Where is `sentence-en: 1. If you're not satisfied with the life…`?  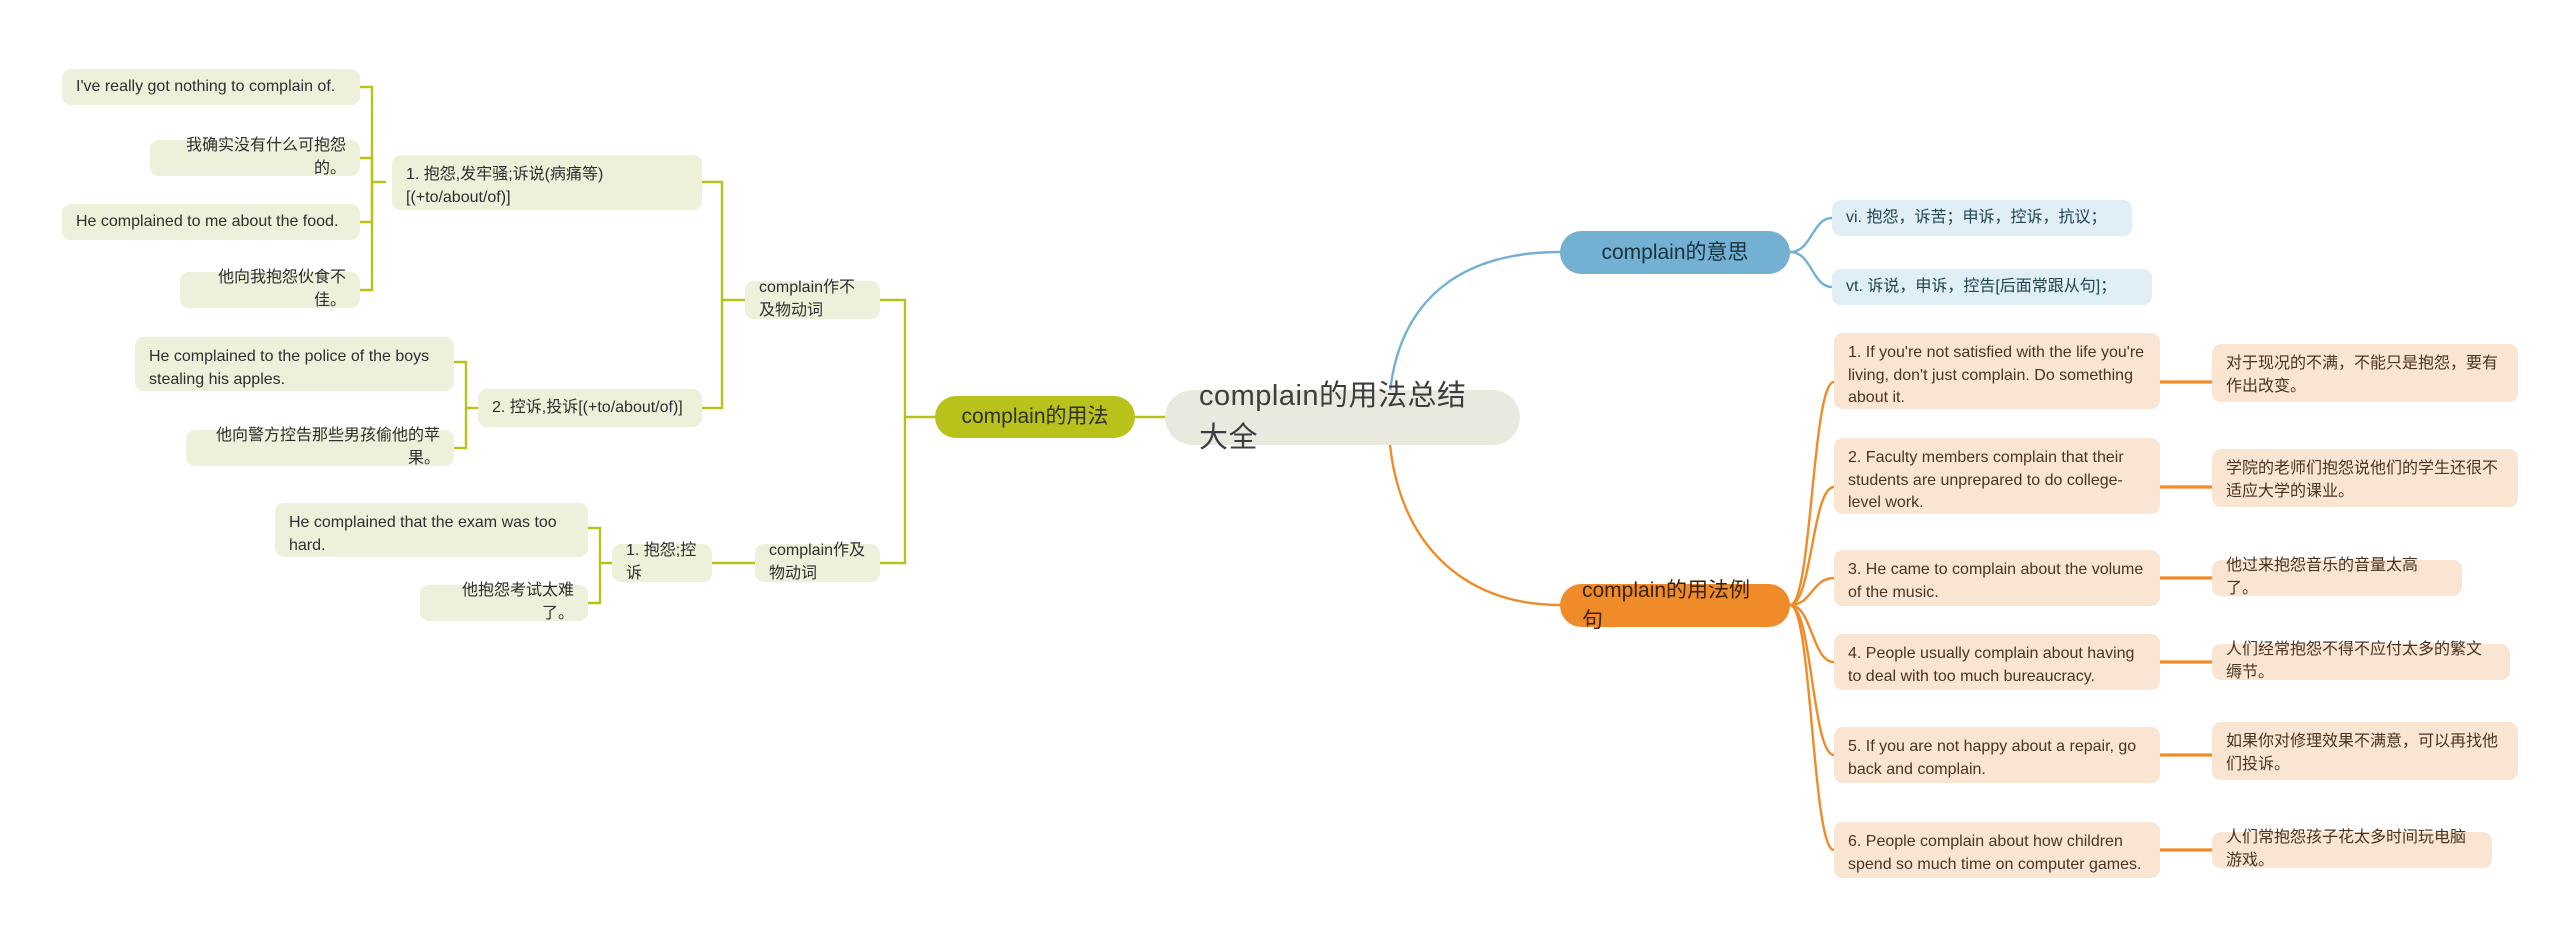 sentence-en: 1. If you're not satisfied with the life… is located at coordinates (1997, 371).